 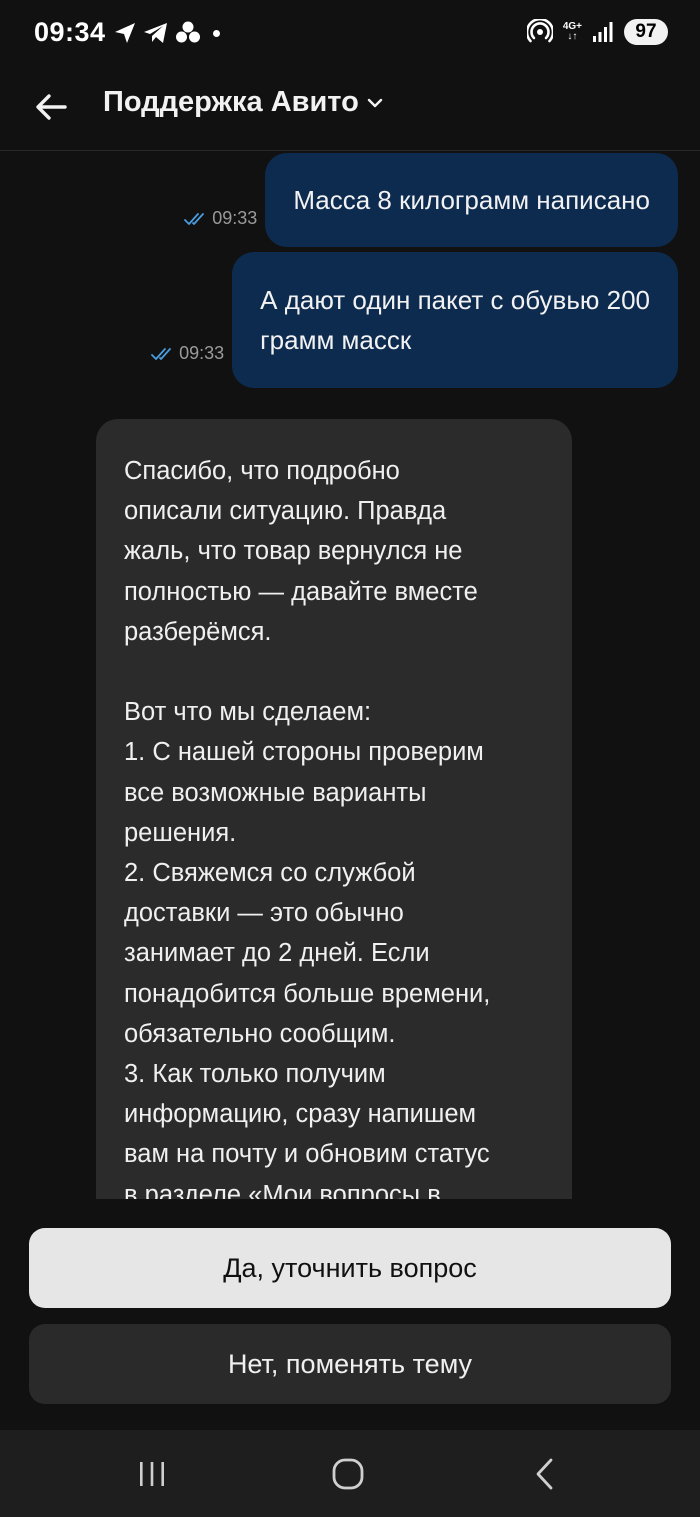 What do you see at coordinates (301, 591) in the screenshot?
I see `message-text-line: полностью — давайте вместе` at bounding box center [301, 591].